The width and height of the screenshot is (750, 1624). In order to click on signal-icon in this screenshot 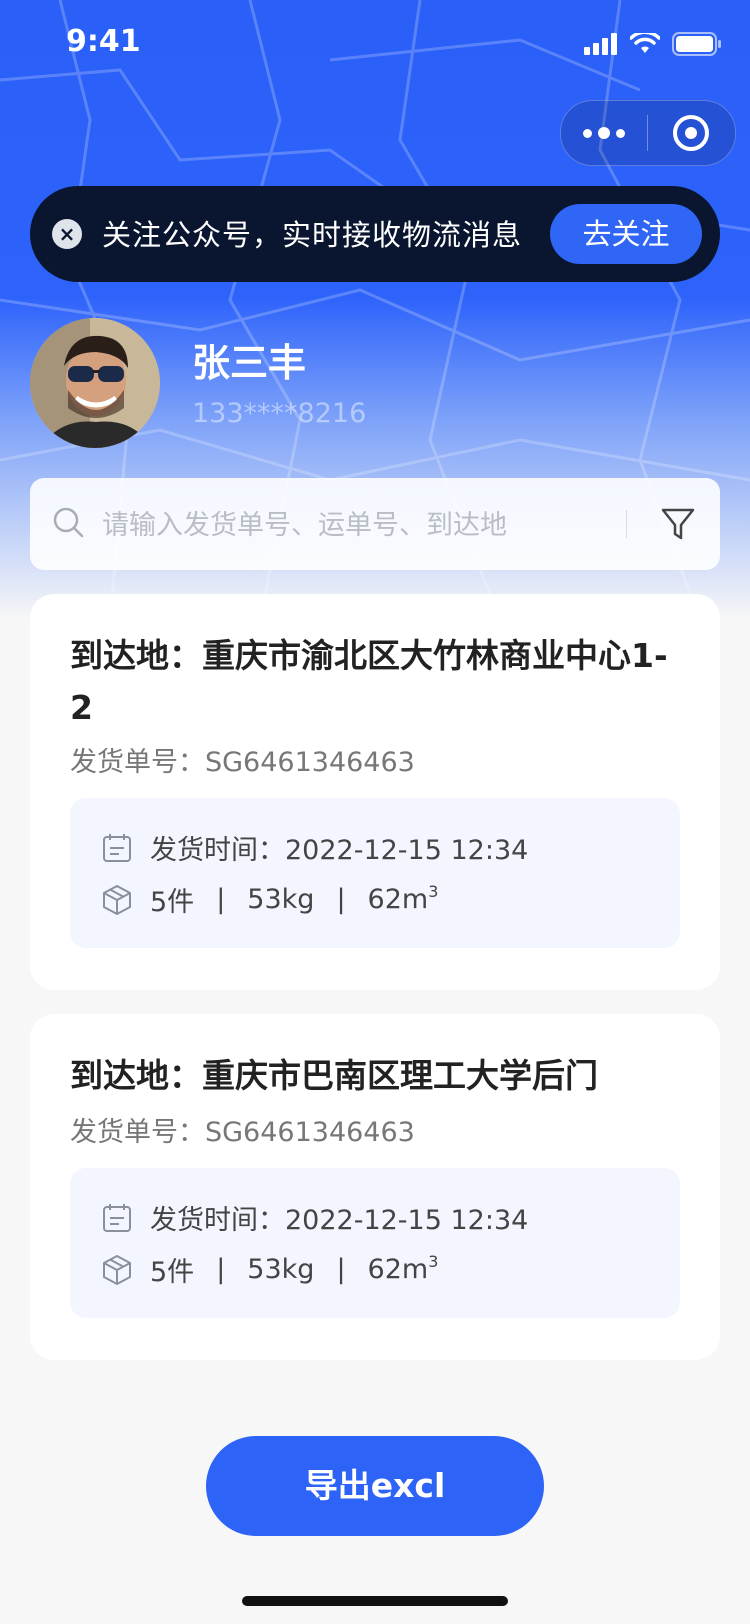, I will do `click(600, 44)`.